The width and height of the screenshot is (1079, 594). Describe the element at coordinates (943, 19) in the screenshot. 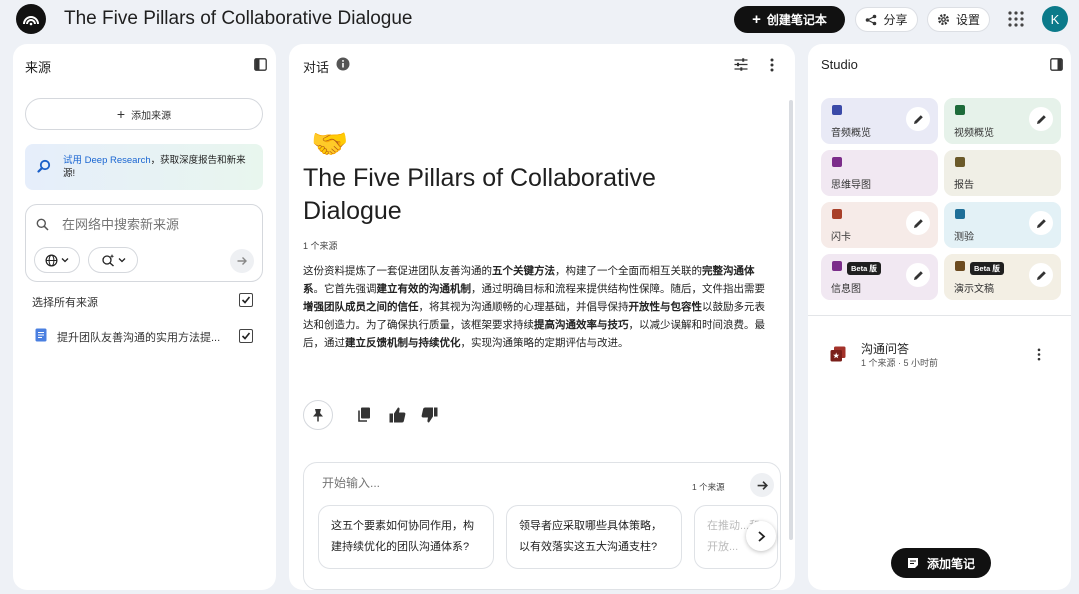

I see `gear-icon` at that location.